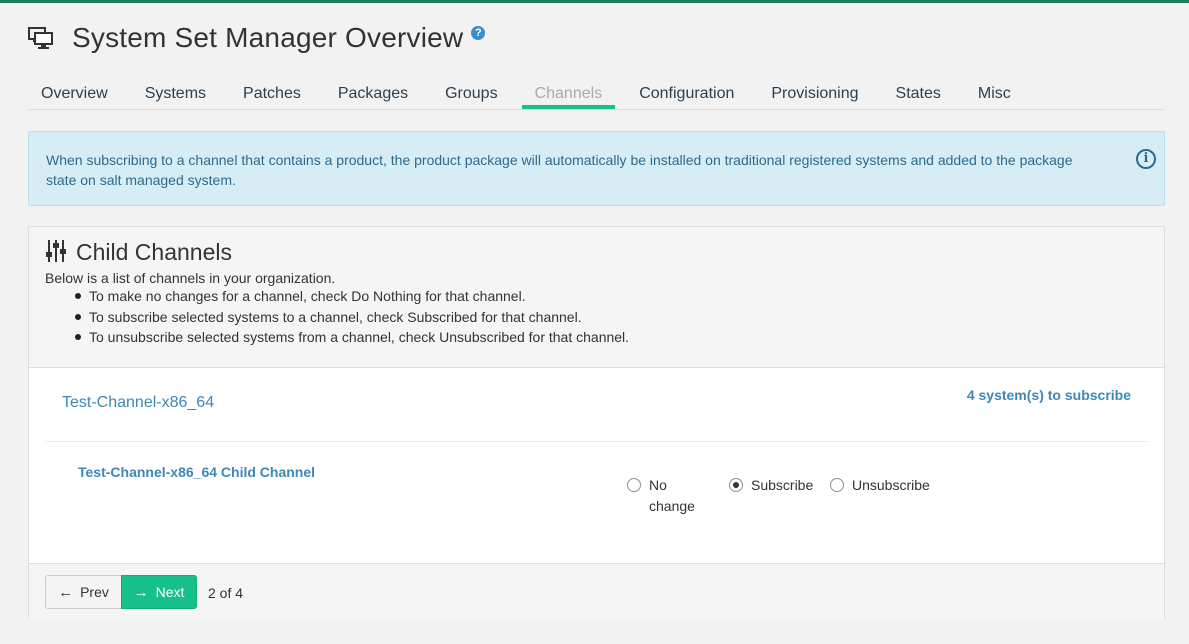  What do you see at coordinates (814, 93) in the screenshot?
I see `tab-provisioning: Provisioning` at bounding box center [814, 93].